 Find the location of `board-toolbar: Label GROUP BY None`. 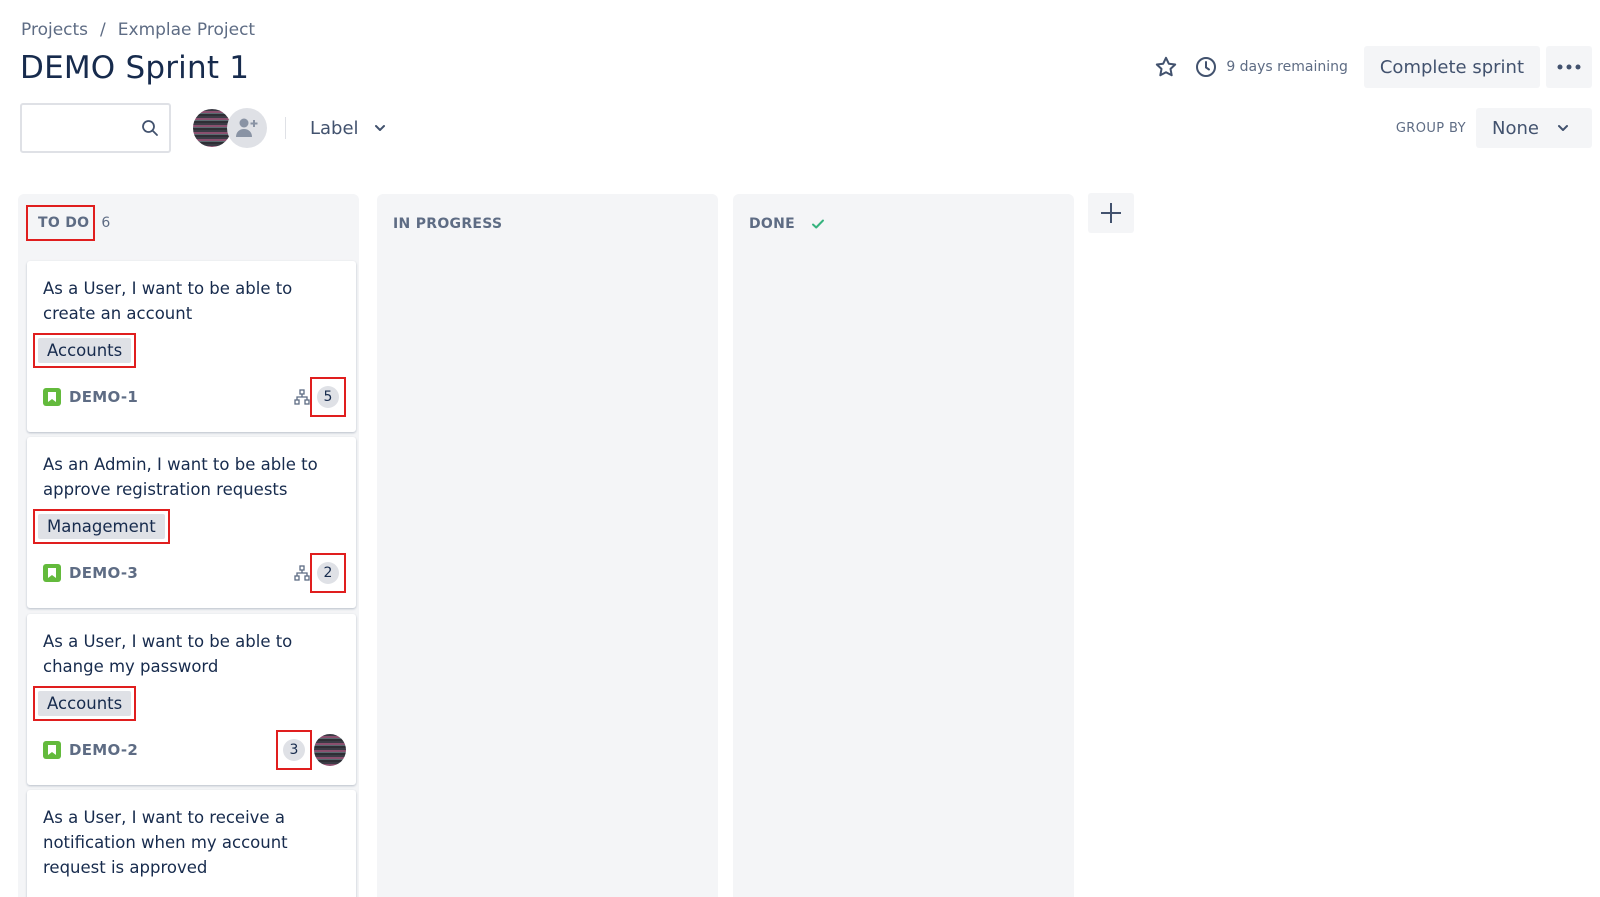

board-toolbar: Label GROUP BY None is located at coordinates (806, 128).